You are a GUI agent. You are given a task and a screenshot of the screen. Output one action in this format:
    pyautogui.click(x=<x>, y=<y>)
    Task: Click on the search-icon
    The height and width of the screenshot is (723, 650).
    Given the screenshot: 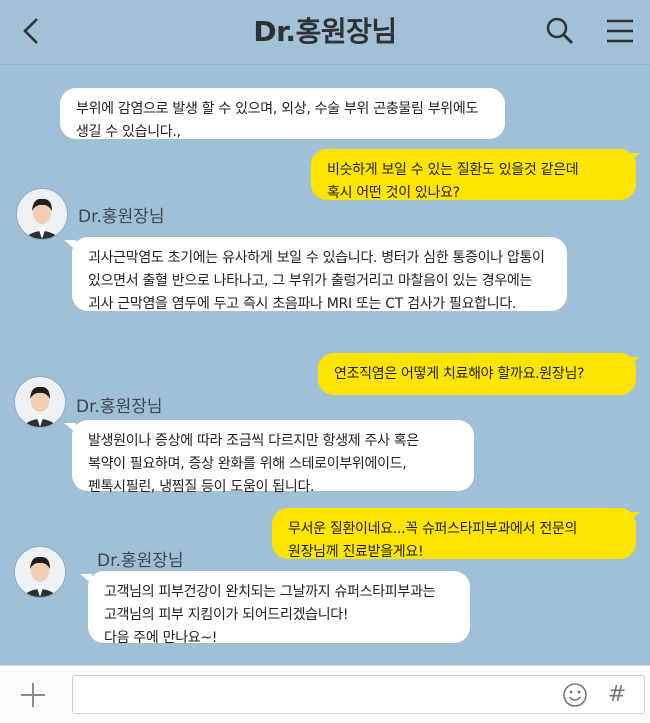 What is the action you would take?
    pyautogui.click(x=559, y=30)
    